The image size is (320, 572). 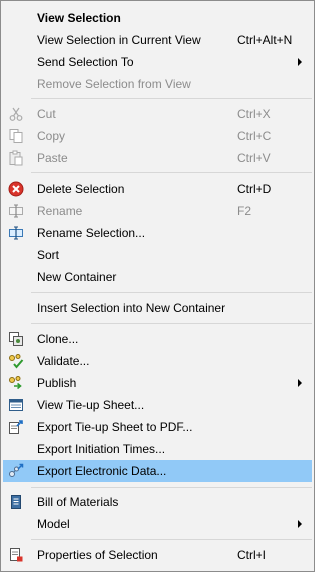 What do you see at coordinates (52, 158) in the screenshot?
I see `menu-label: Paste` at bounding box center [52, 158].